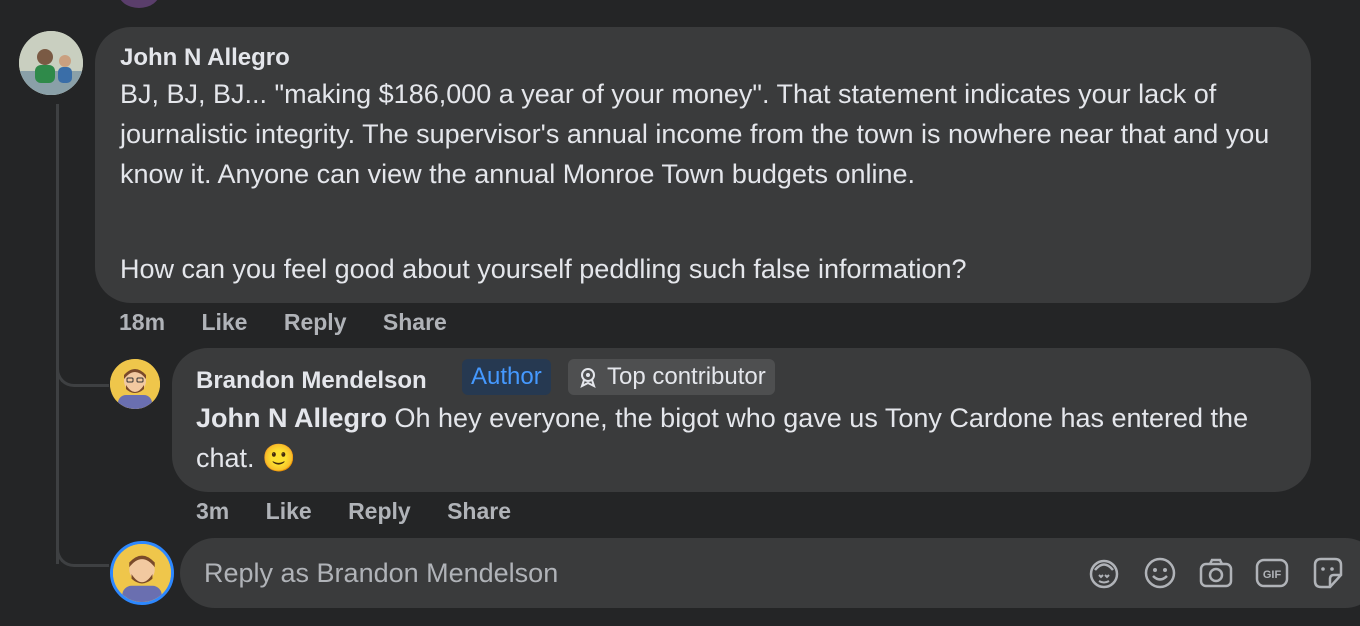 This screenshot has width=1360, height=626. Describe the element at coordinates (82, 543) in the screenshot. I see `thread-connector-composer` at that location.